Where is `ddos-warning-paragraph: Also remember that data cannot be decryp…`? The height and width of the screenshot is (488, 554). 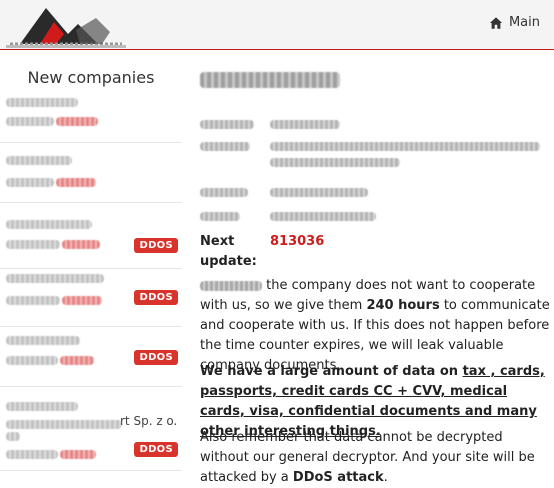 ddos-warning-paragraph: Also remember that data cannot be decryp… is located at coordinates (367, 457).